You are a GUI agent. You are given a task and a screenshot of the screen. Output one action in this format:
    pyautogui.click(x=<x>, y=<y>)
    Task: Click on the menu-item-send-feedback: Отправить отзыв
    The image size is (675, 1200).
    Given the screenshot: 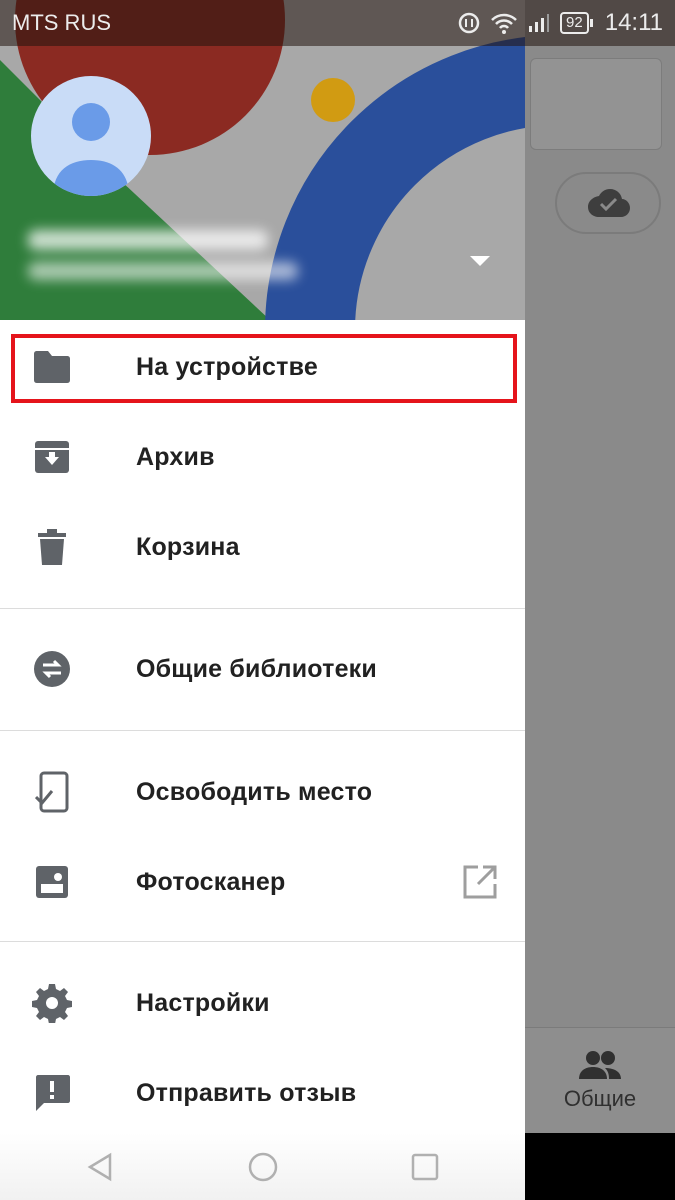 What is the action you would take?
    pyautogui.click(x=262, y=1090)
    